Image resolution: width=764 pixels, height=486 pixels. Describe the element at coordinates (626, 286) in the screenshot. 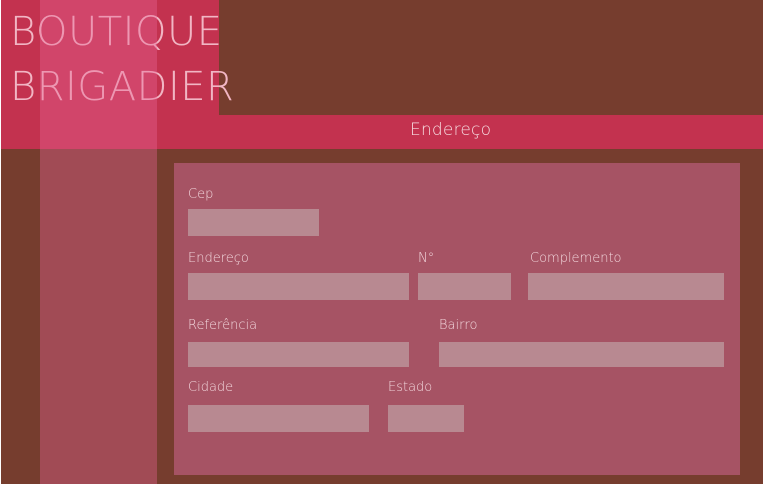

I see `complemento-input` at that location.